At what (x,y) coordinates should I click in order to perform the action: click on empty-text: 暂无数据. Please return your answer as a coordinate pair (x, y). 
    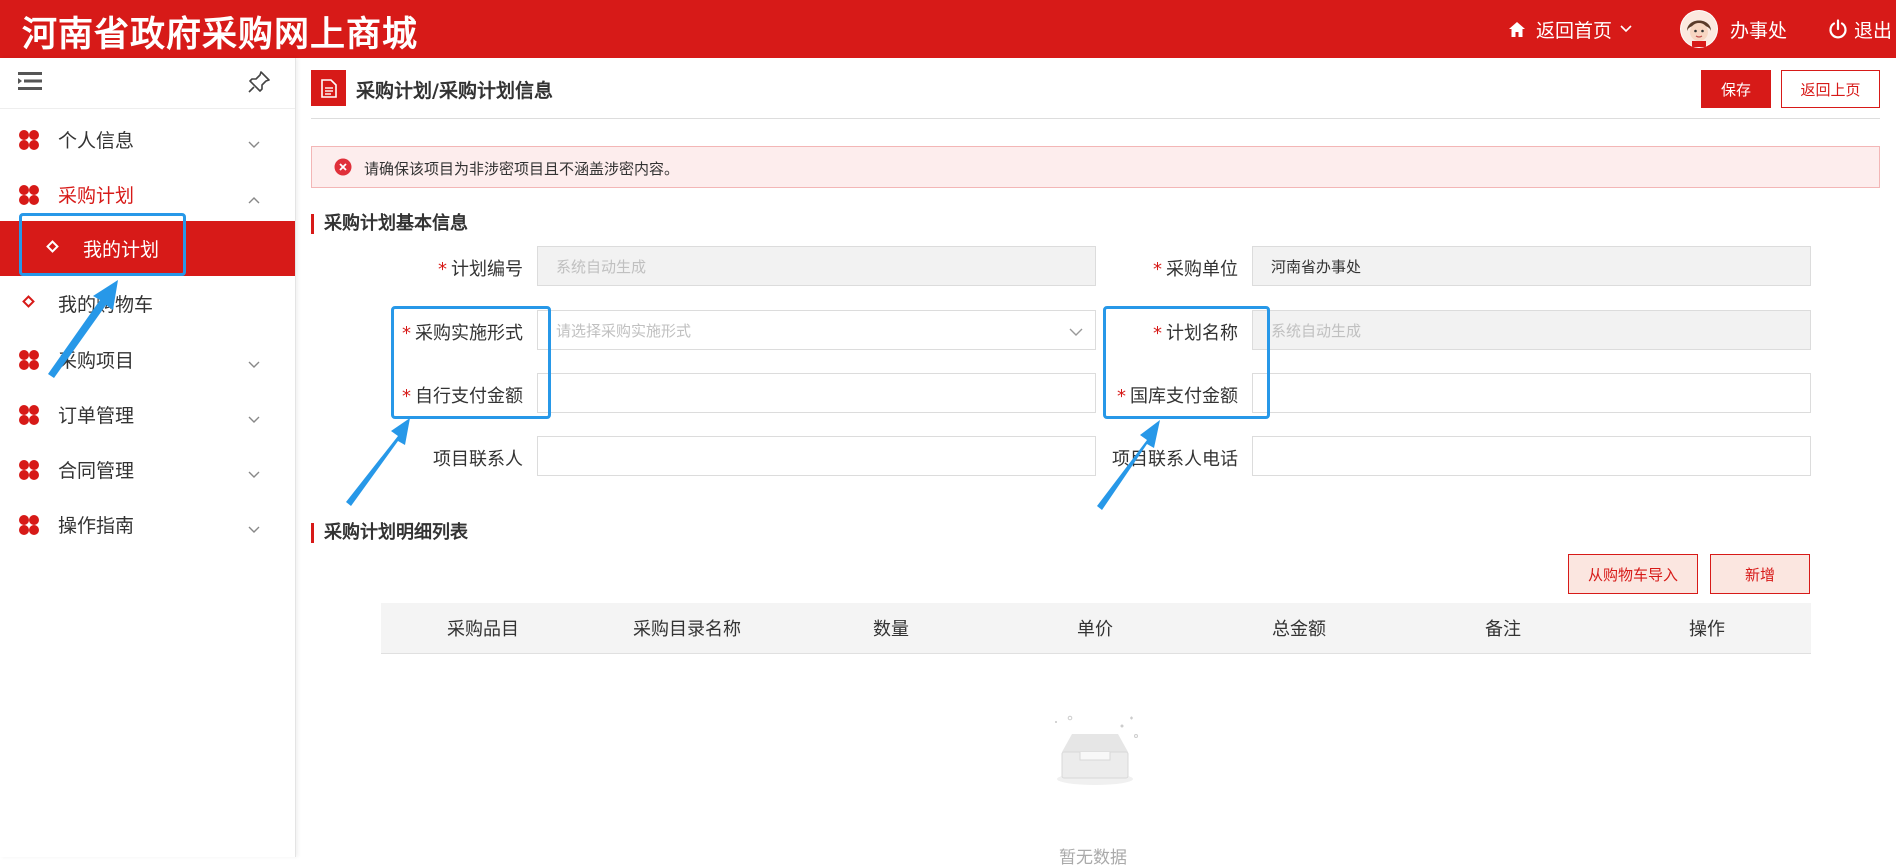
    Looking at the image, I should click on (1093, 858).